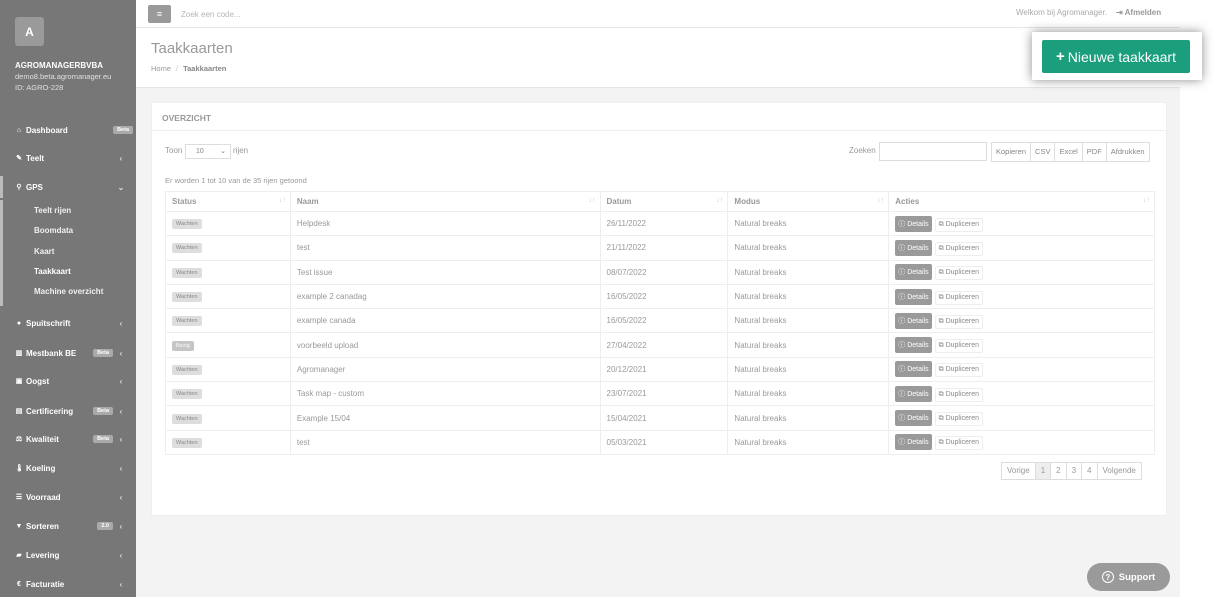  What do you see at coordinates (161, 68) in the screenshot?
I see `breadcrumb-home: Home` at bounding box center [161, 68].